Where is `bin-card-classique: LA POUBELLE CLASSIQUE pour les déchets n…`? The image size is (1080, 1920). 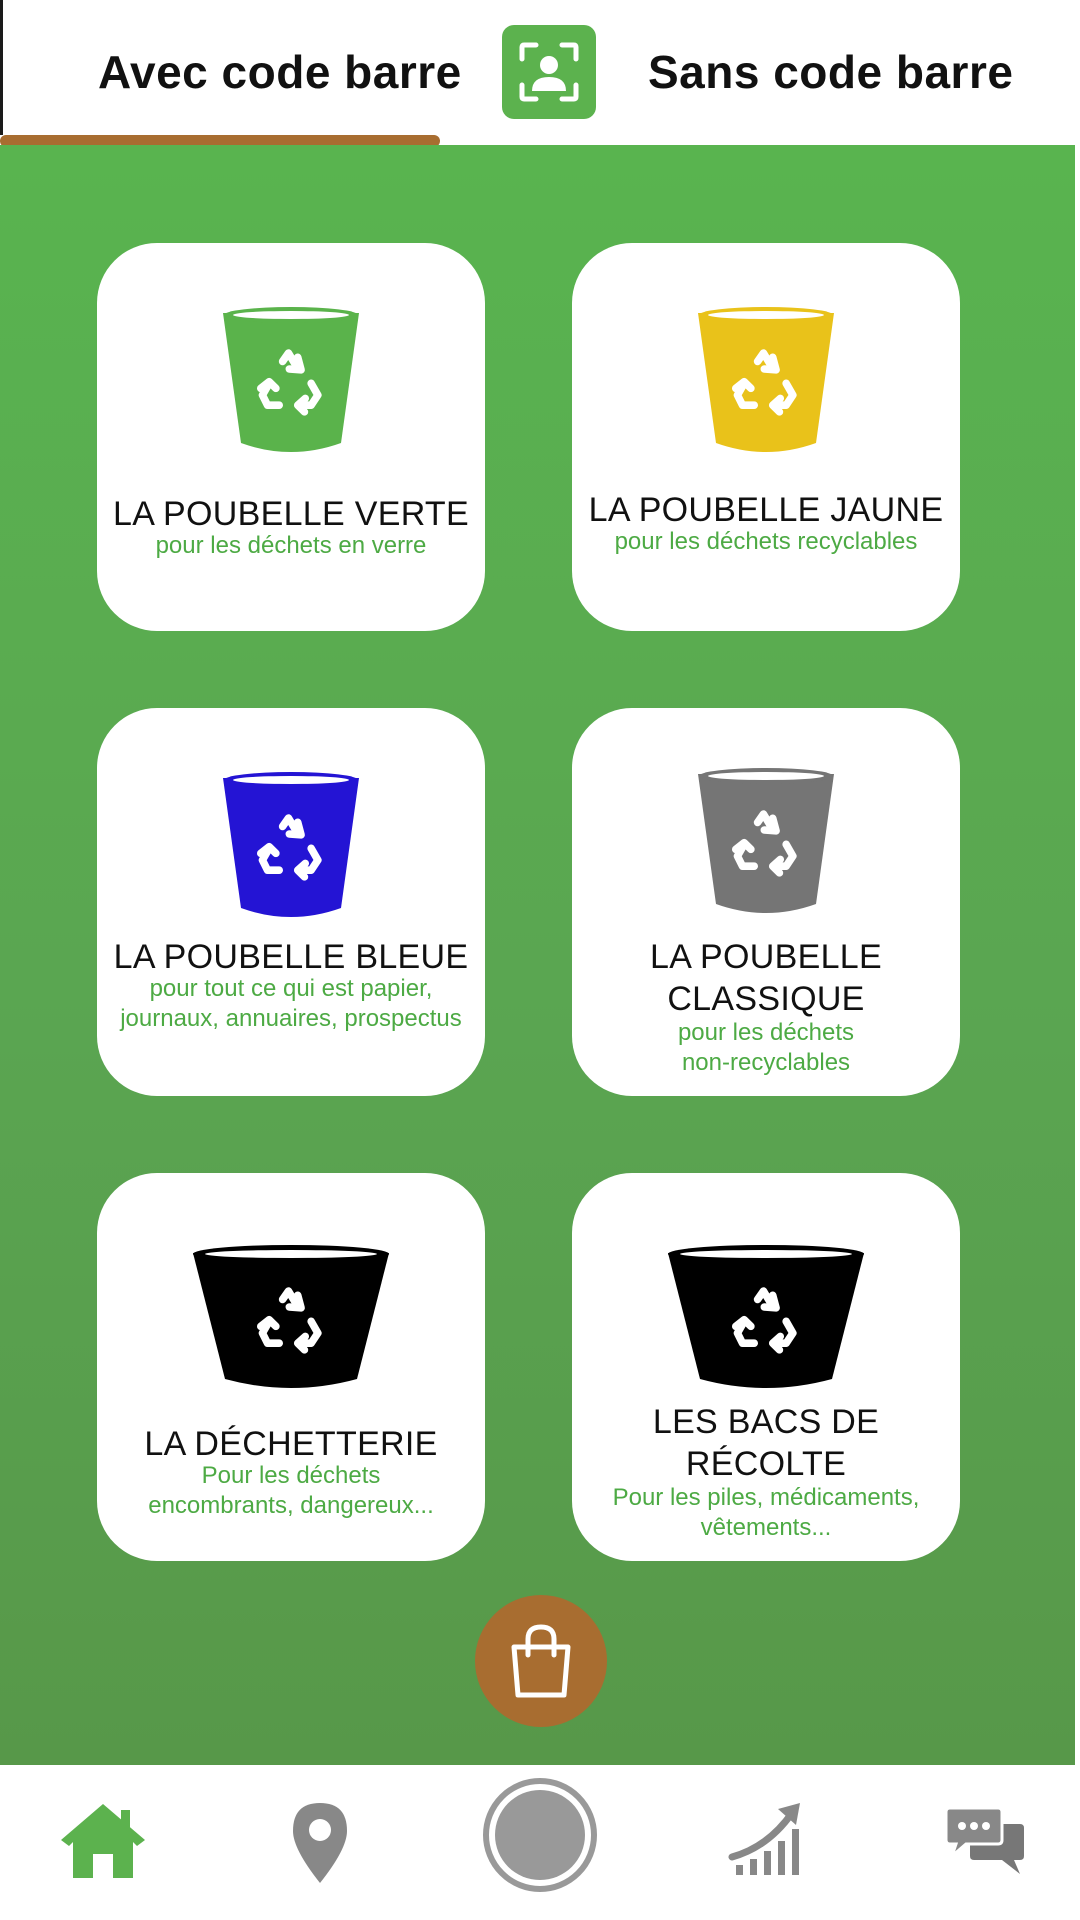 bin-card-classique: LA POUBELLE CLASSIQUE pour les déchets n… is located at coordinates (766, 902).